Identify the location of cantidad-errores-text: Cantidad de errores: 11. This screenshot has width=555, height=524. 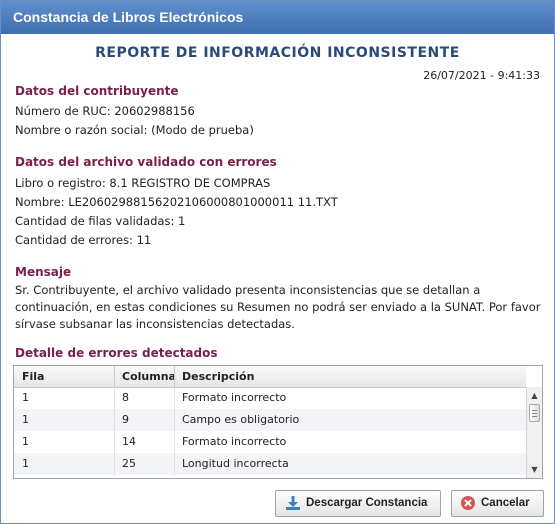
(83, 240).